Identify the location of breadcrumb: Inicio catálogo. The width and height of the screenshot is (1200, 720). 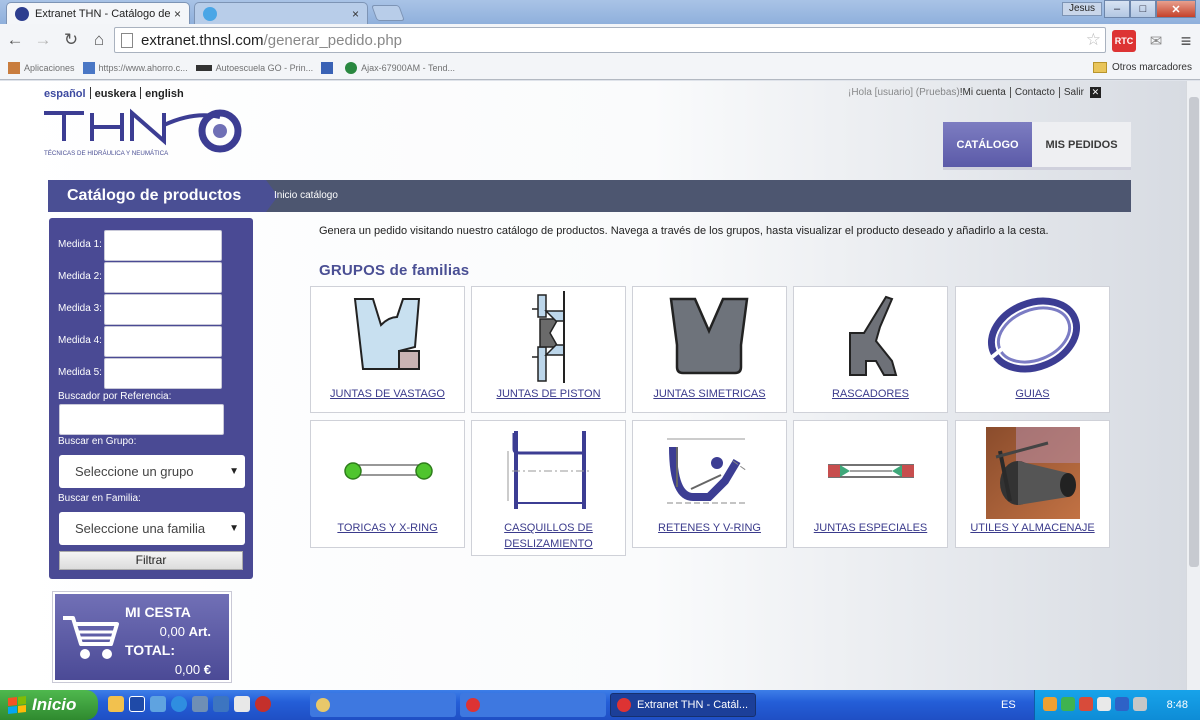
(306, 196).